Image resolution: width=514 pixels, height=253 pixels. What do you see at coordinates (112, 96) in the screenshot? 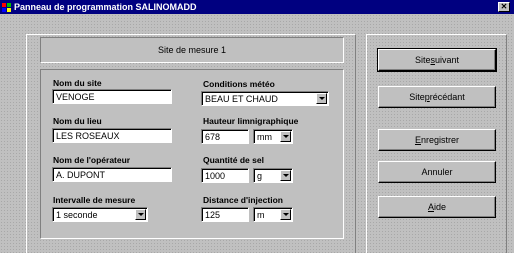
I see `site-name-input: VENOGE` at bounding box center [112, 96].